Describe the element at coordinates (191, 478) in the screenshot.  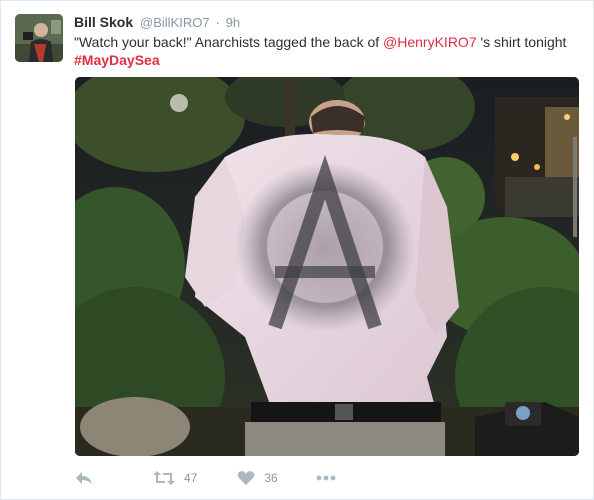
I see `retweet-count: 47` at that location.